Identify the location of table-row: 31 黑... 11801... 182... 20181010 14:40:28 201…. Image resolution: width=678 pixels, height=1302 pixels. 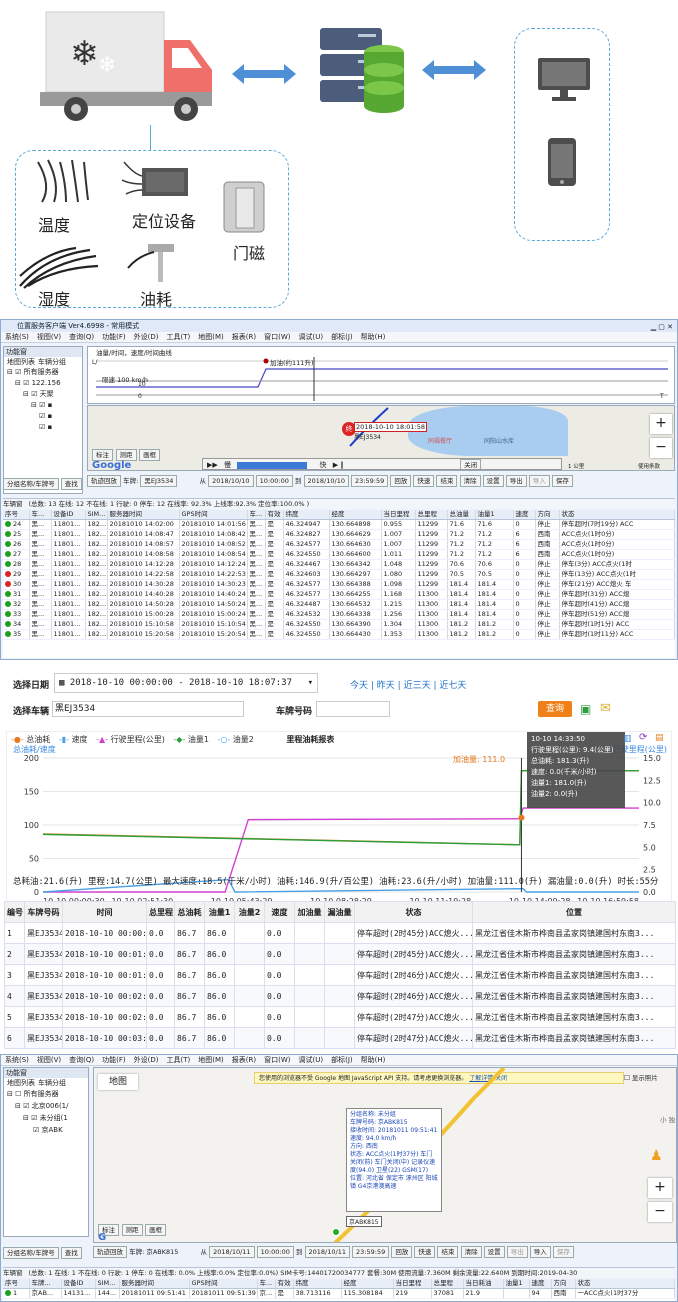
(339, 594).